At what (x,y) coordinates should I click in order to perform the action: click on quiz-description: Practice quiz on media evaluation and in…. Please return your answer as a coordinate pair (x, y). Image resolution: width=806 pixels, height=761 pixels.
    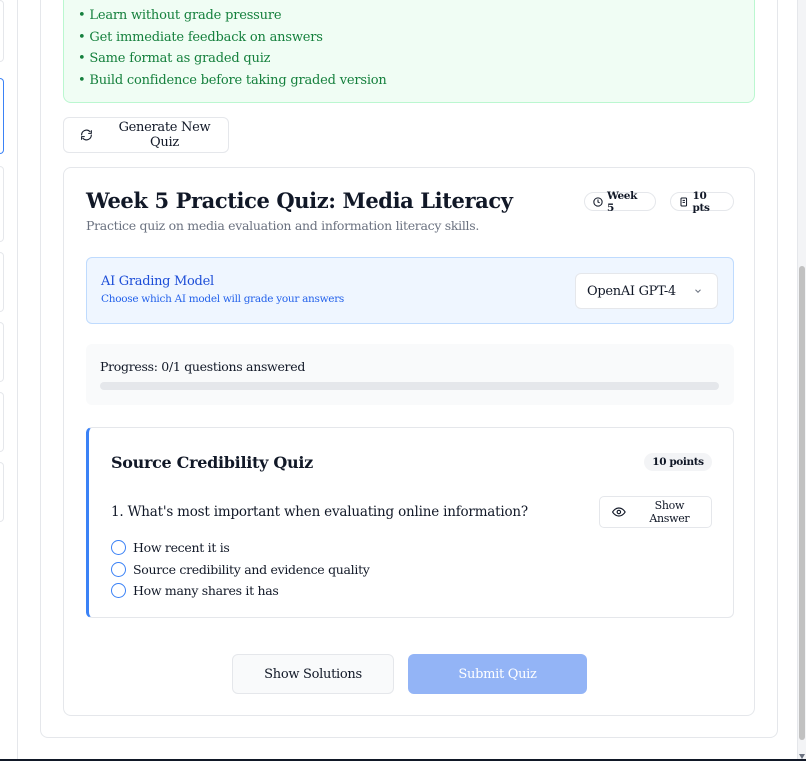
    Looking at the image, I should click on (283, 225).